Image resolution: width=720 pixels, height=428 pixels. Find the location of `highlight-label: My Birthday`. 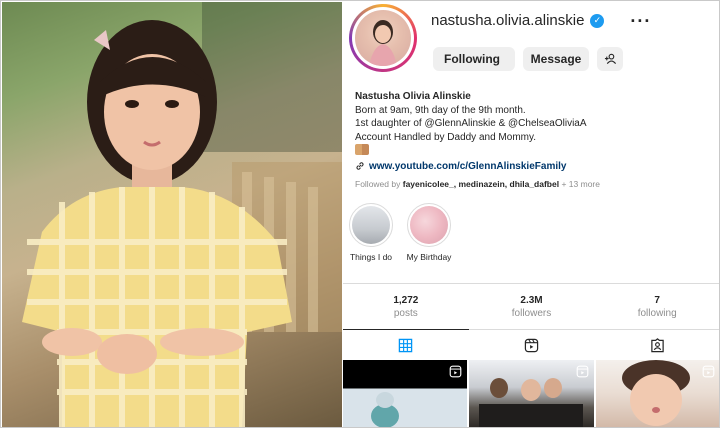

highlight-label: My Birthday is located at coordinates (429, 257).